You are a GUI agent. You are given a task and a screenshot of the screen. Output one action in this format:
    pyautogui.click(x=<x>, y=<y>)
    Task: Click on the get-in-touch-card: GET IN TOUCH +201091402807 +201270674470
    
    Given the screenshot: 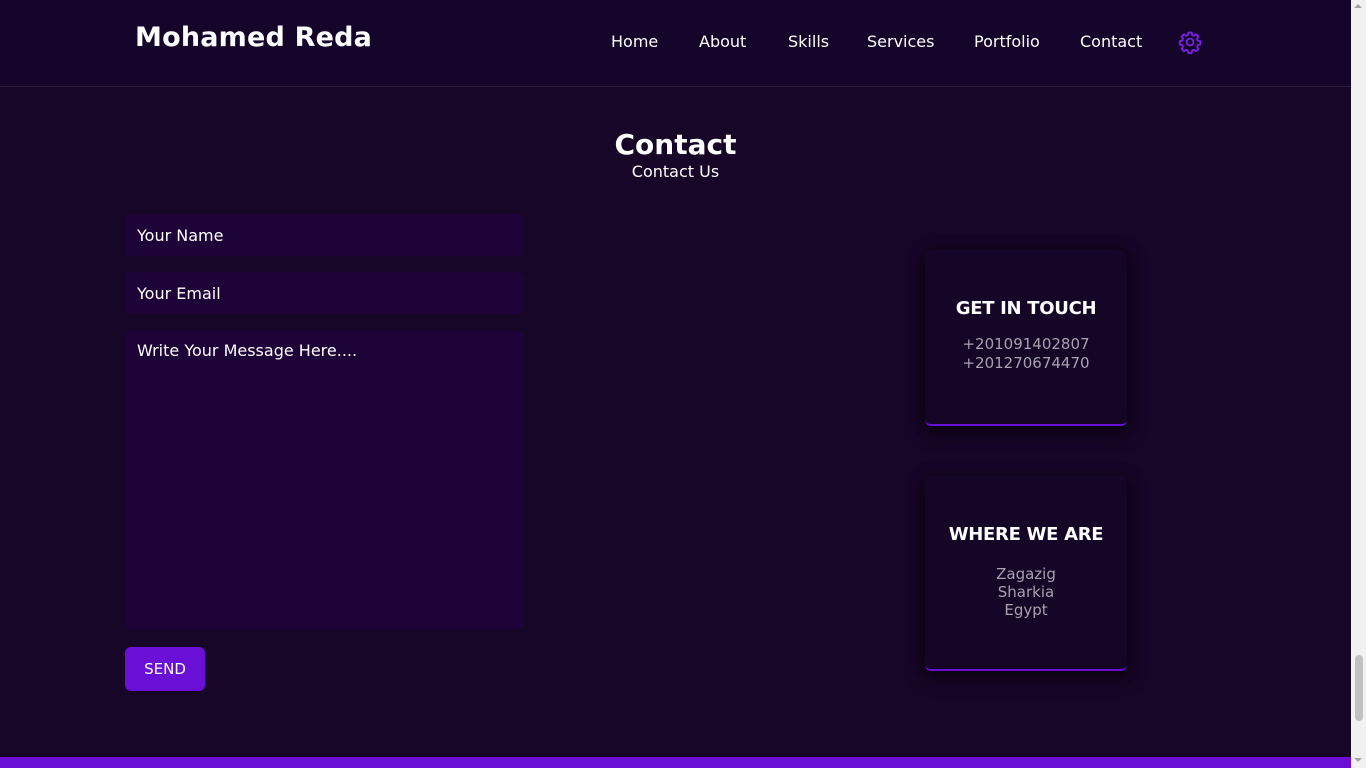 What is the action you would take?
    pyautogui.click(x=1026, y=338)
    